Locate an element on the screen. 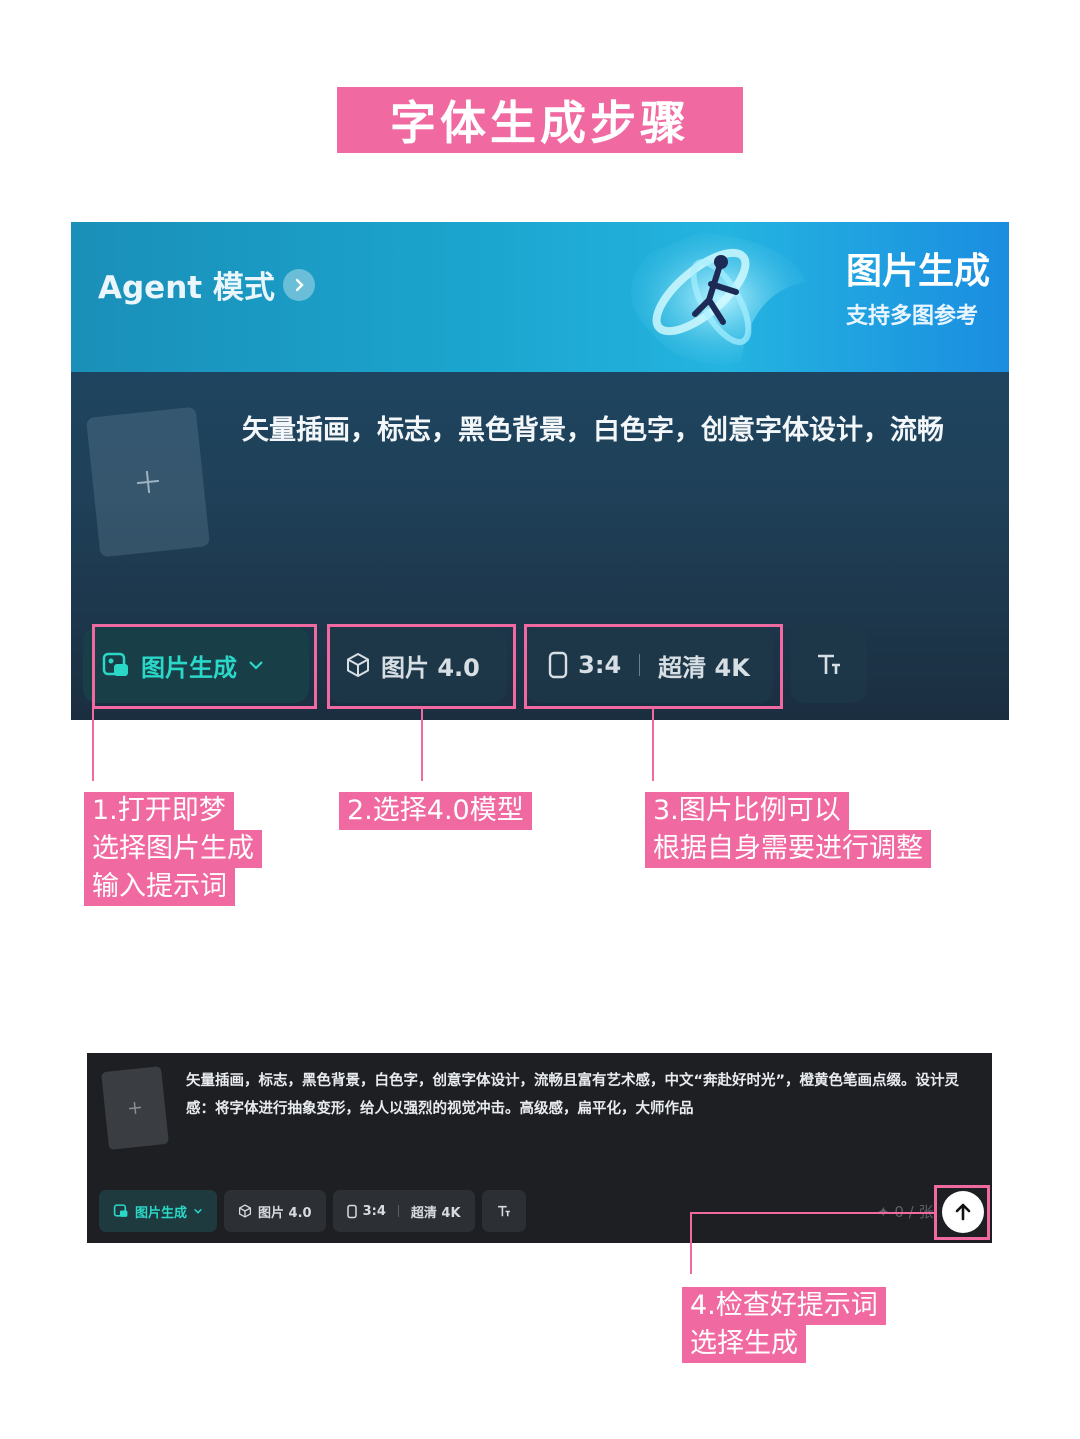 The image size is (1080, 1439). mode-select: 图片生成 is located at coordinates (158, 1211).